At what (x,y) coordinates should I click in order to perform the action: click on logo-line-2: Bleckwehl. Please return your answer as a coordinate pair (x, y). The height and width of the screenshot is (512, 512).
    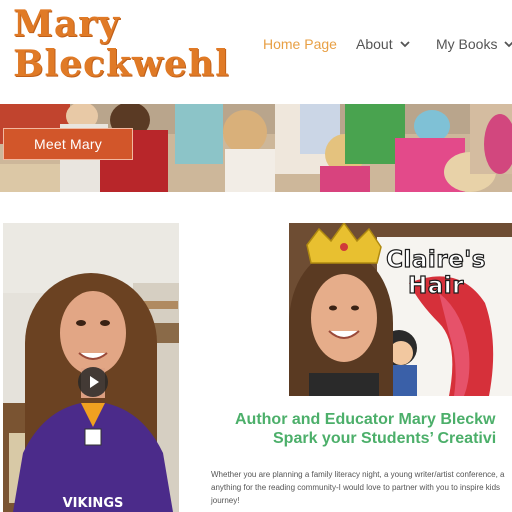
    Looking at the image, I should click on (121, 64).